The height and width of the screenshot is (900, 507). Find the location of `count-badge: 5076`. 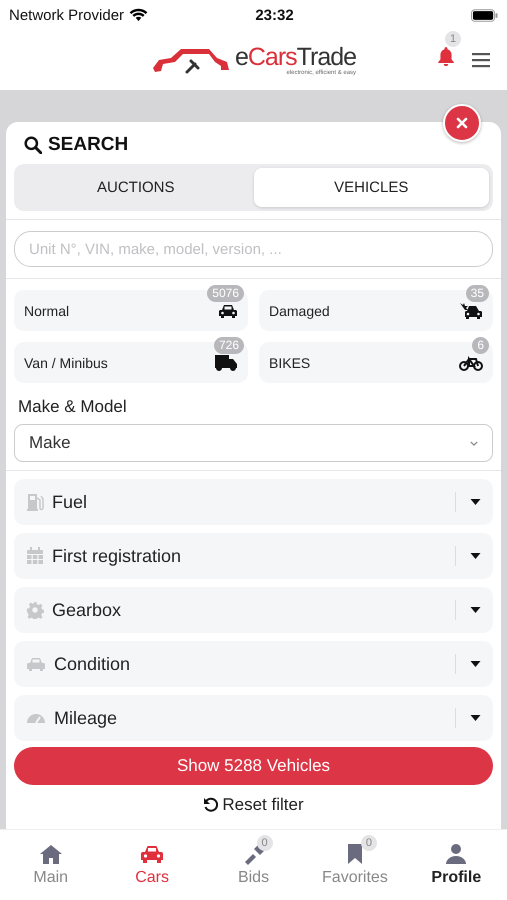

count-badge: 5076 is located at coordinates (225, 293).